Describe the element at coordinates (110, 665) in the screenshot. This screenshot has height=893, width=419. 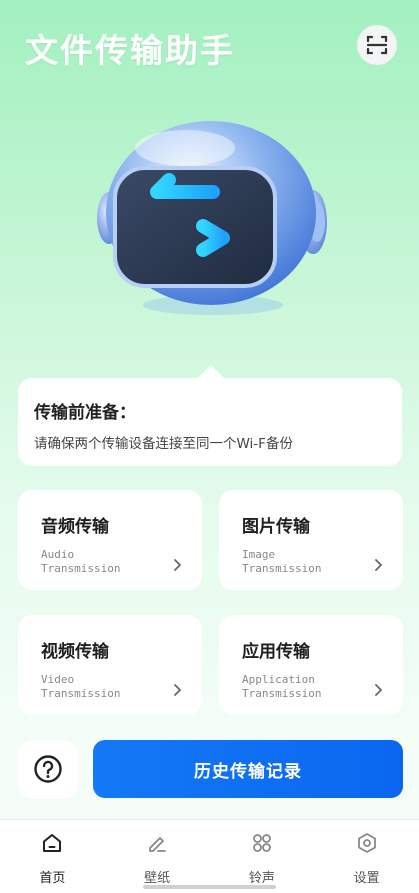
I see `video-transmission-card: 视频传输 Video Transmission` at that location.